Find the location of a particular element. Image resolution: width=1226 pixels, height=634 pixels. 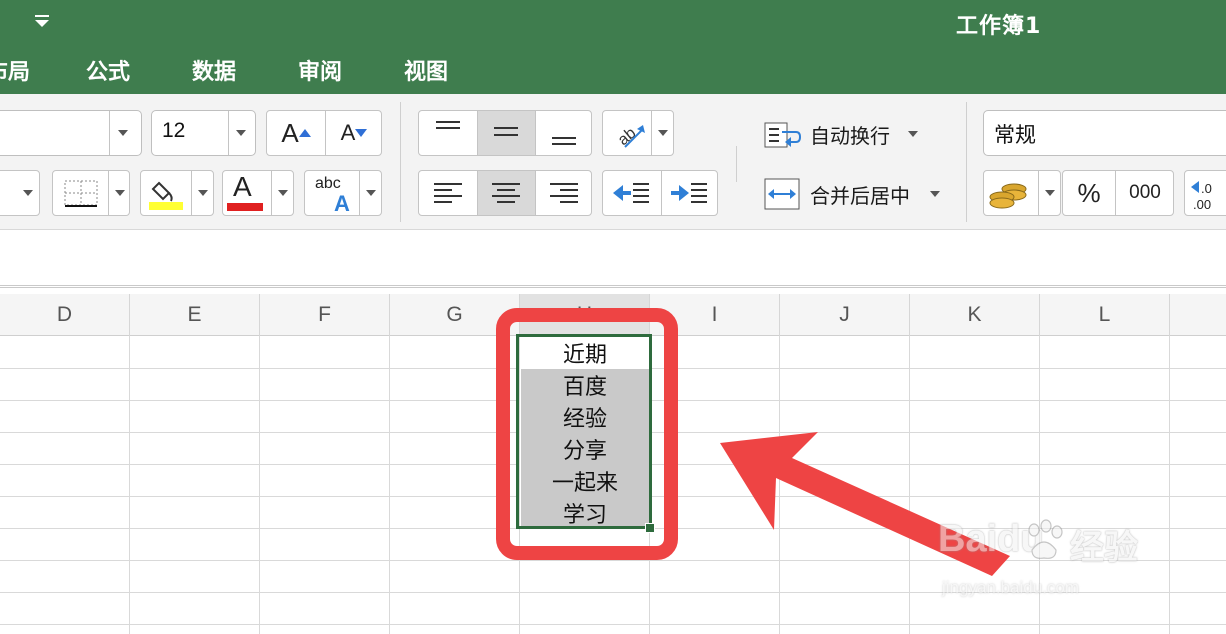

align-left-icon is located at coordinates (448, 193).